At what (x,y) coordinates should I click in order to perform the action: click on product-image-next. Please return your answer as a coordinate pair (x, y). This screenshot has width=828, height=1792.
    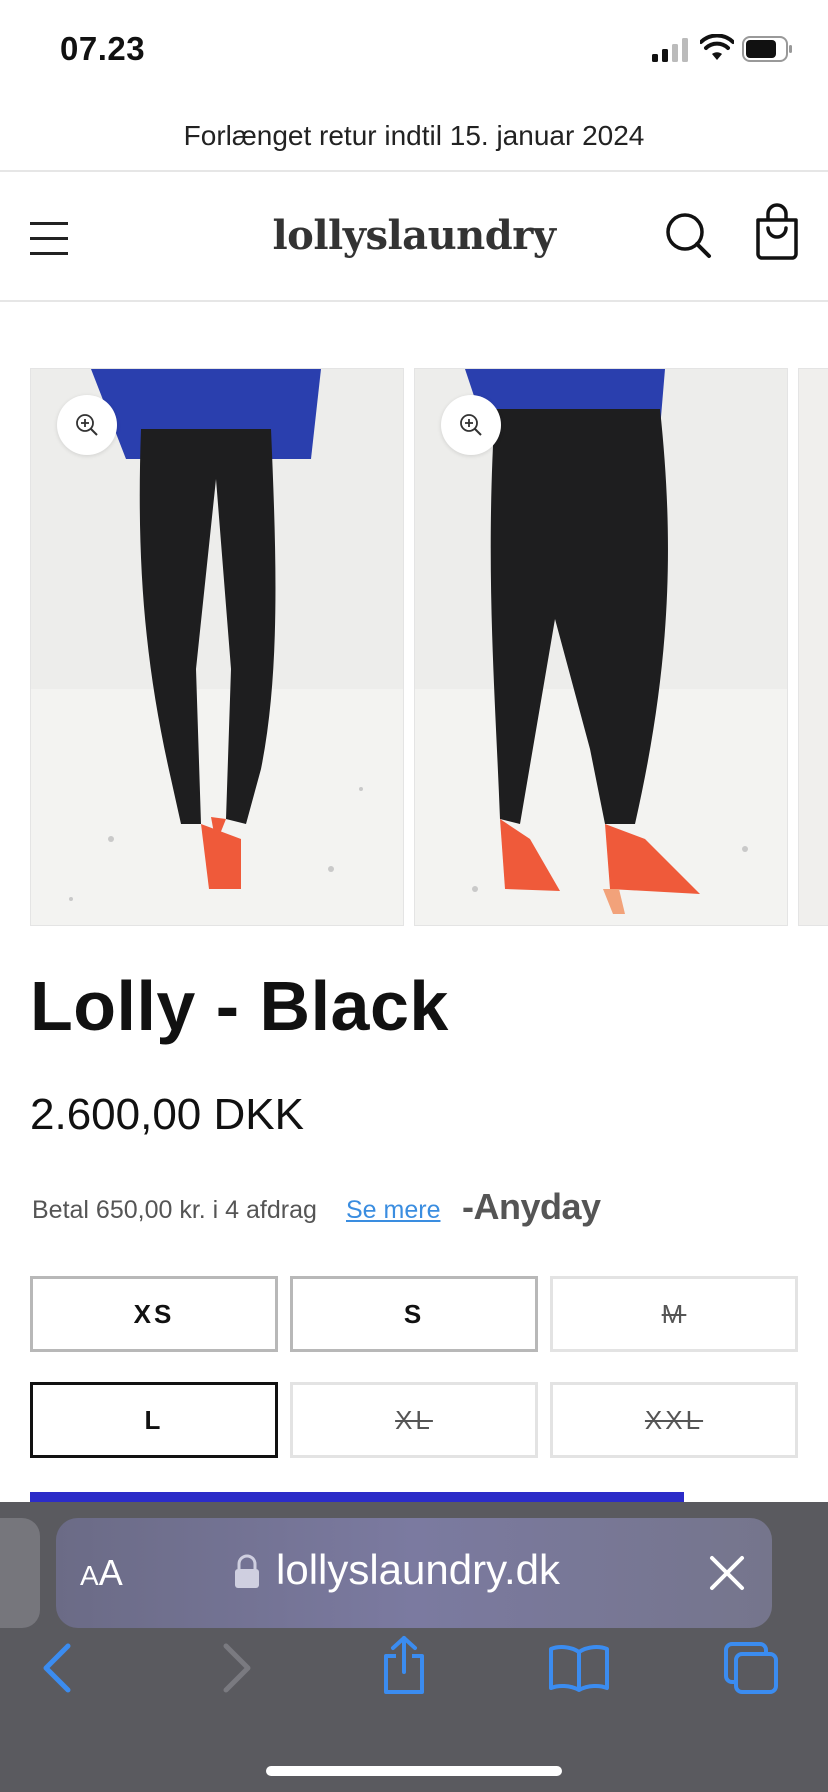
    Looking at the image, I should click on (813, 647).